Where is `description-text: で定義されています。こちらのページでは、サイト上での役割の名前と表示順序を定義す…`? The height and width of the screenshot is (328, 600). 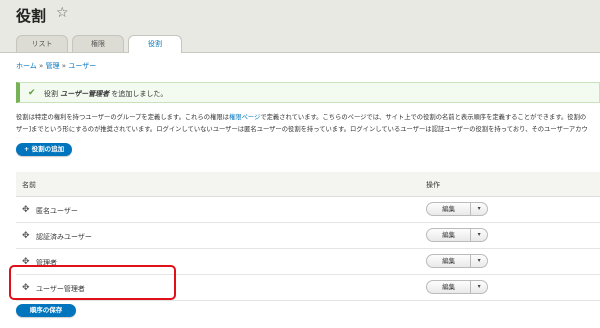
description-text: で定義されています。こちらのページでは、サイト上での役割の名前と表示順序を定義す… is located at coordinates (423, 117).